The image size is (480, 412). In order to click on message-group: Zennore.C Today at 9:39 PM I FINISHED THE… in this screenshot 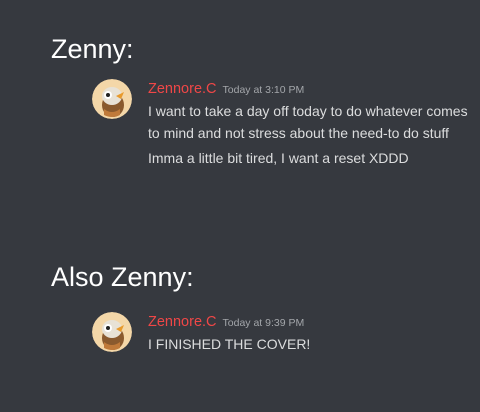, I will do `click(282, 337)`.